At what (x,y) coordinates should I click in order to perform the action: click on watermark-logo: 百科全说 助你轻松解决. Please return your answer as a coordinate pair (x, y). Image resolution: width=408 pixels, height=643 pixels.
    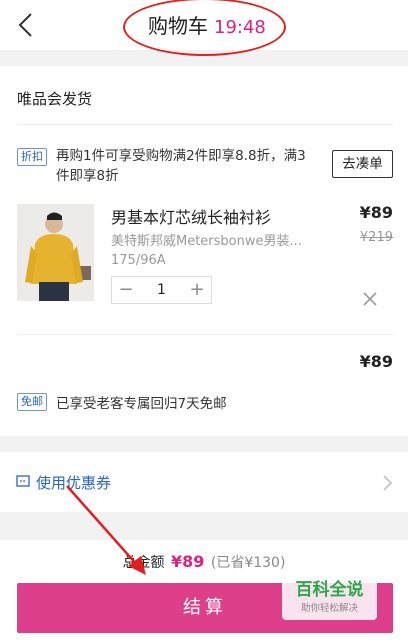
    Looking at the image, I should click on (329, 597).